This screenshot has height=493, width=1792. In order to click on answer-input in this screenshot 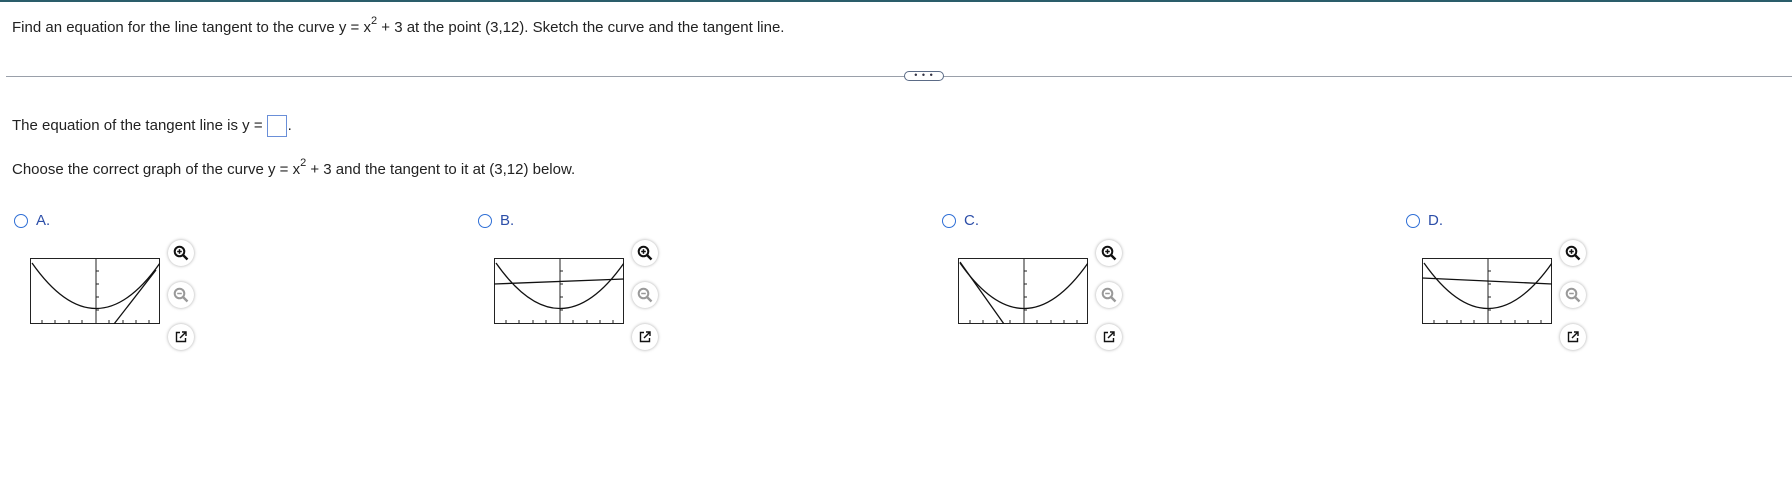, I will do `click(276, 126)`.